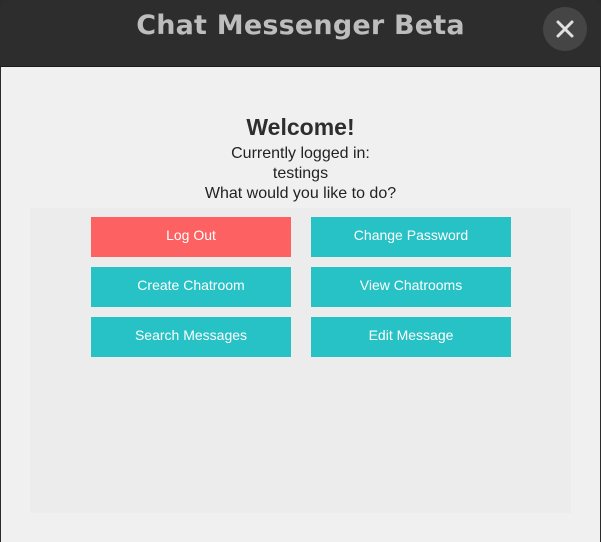 Image resolution: width=601 pixels, height=542 pixels. Describe the element at coordinates (300, 193) in the screenshot. I see `prompt-label: What would you like to do?` at that location.